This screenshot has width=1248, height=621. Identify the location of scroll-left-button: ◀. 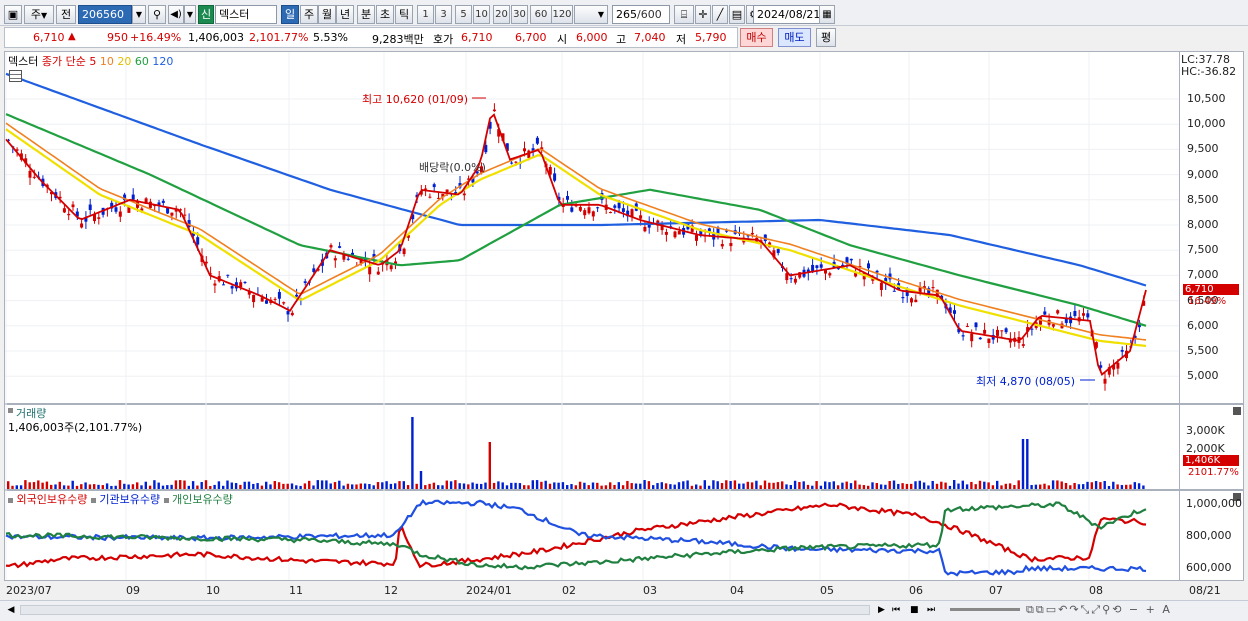
(11, 610).